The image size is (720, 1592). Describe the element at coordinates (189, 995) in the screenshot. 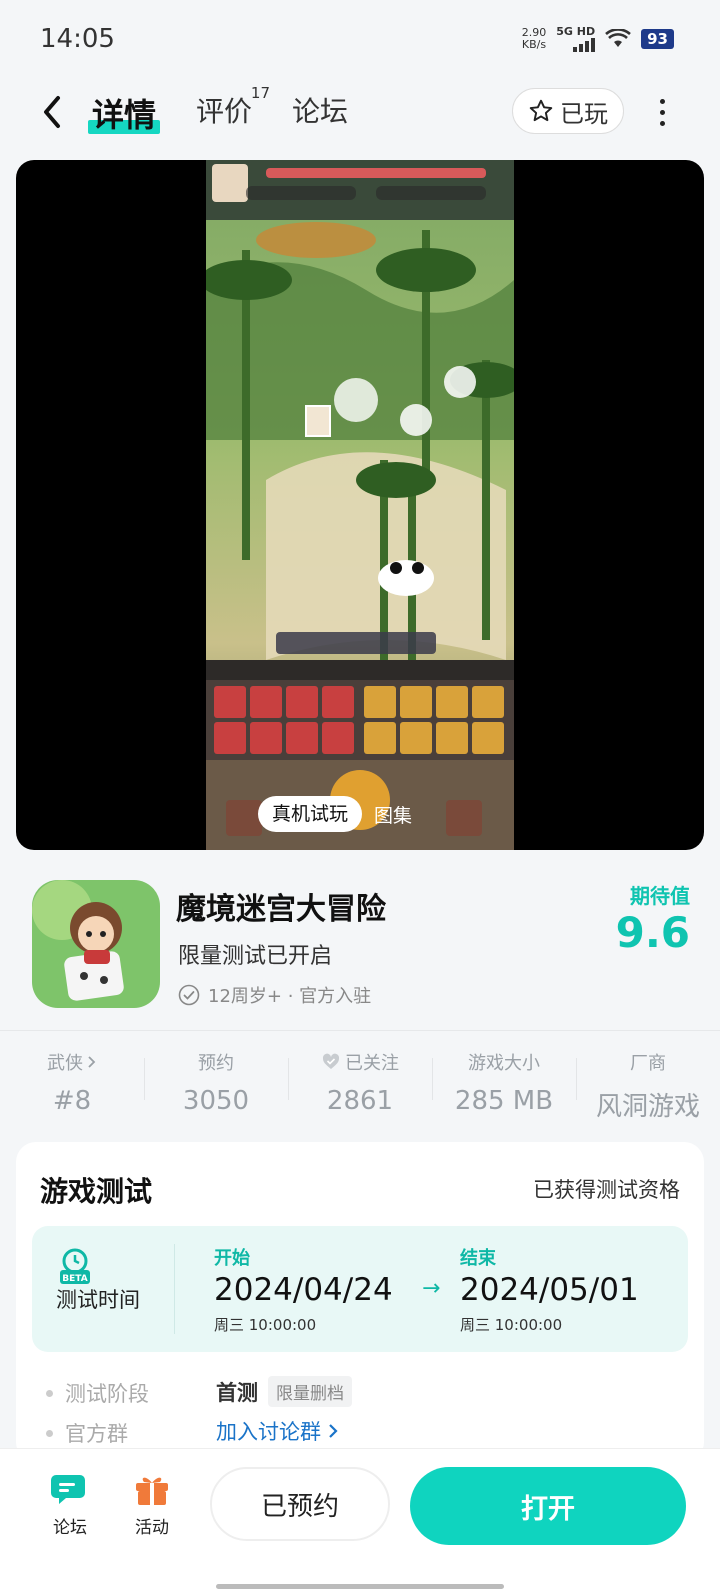

I see `verified-check-icon` at that location.